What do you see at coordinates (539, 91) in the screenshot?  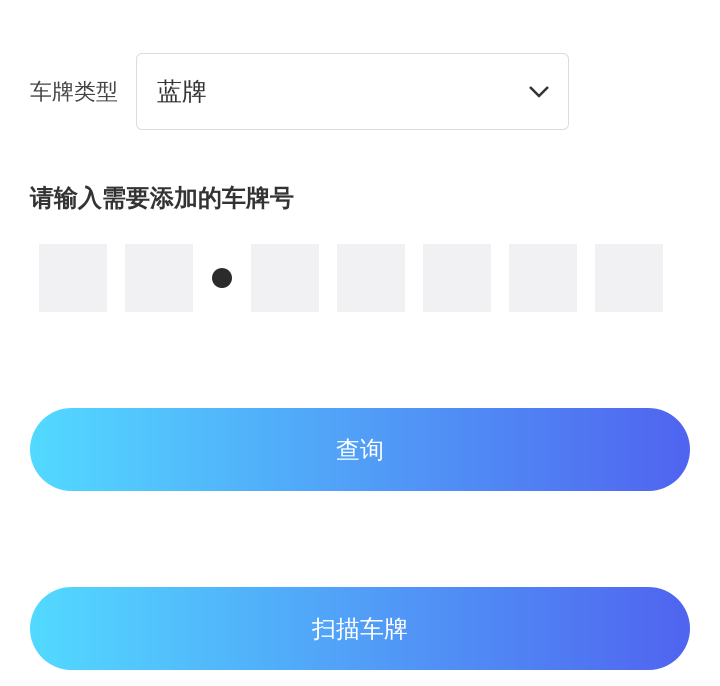 I see `chevron-down-icon` at bounding box center [539, 91].